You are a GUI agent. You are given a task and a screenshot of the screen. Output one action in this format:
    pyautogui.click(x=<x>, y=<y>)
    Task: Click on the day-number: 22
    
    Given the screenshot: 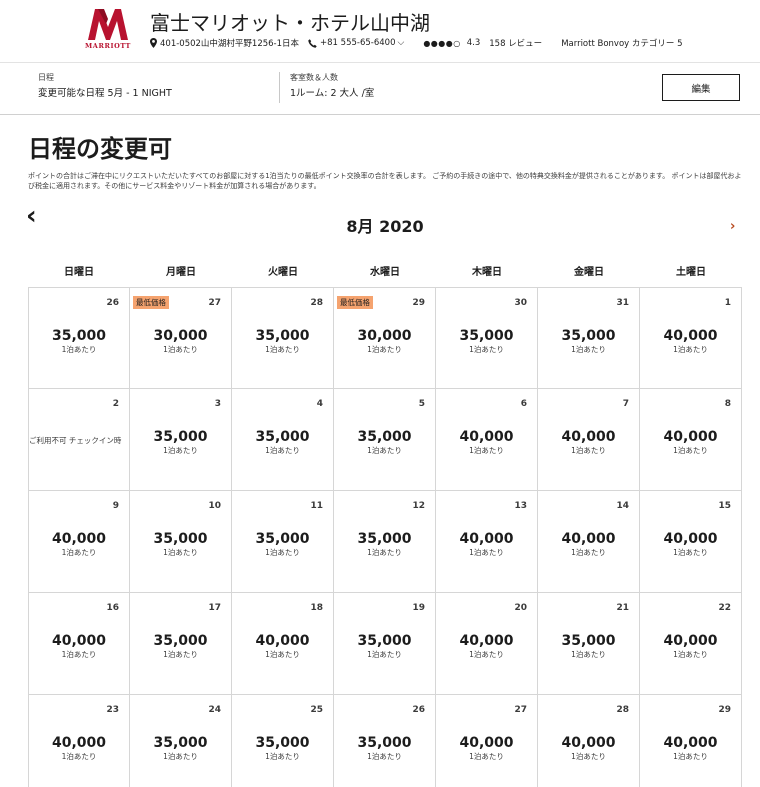 What is the action you would take?
    pyautogui.click(x=724, y=608)
    